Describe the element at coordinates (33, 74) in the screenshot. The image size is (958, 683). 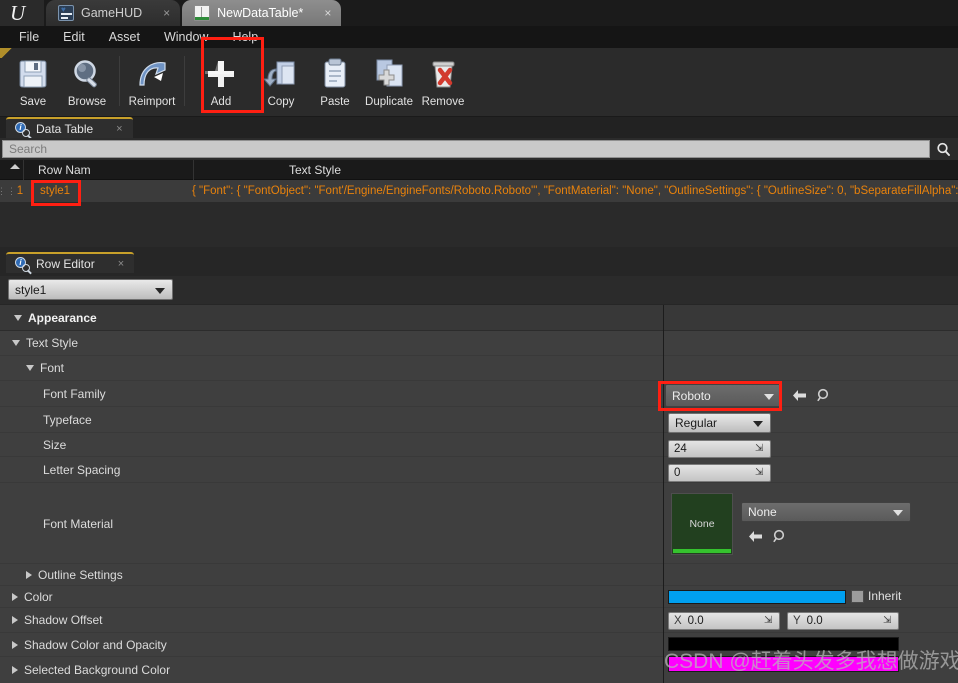
I see `floppy-disk-icon` at that location.